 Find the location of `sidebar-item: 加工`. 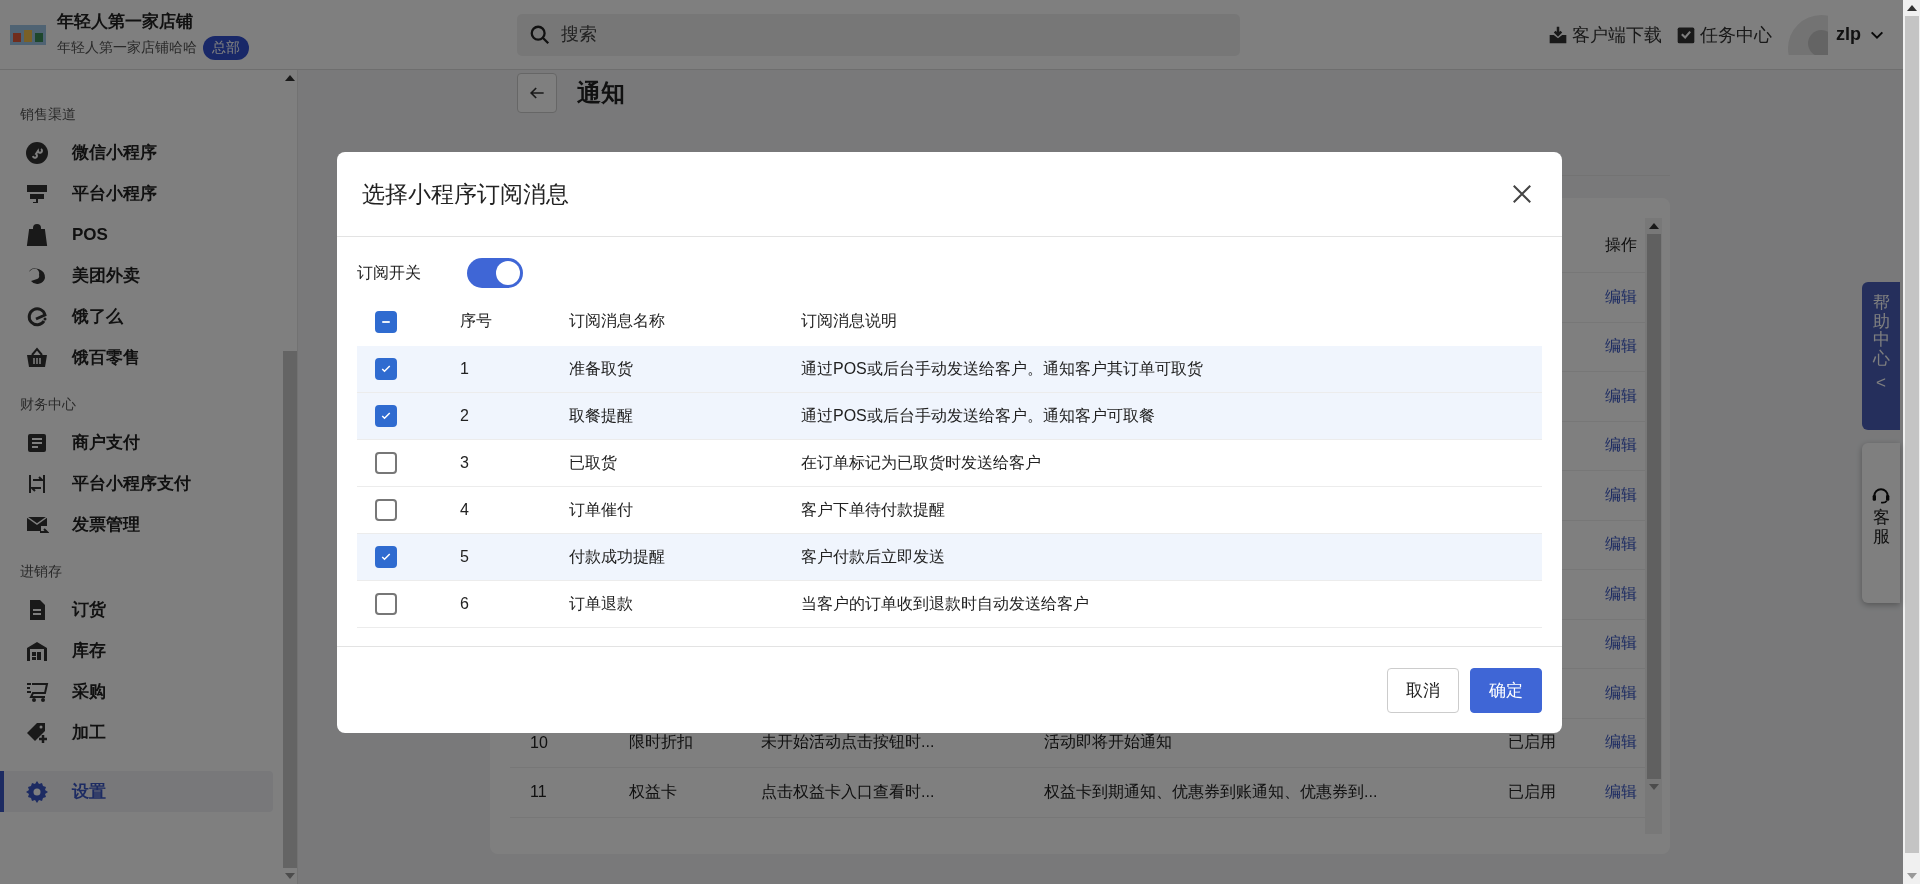

sidebar-item: 加工 is located at coordinates (136, 732).